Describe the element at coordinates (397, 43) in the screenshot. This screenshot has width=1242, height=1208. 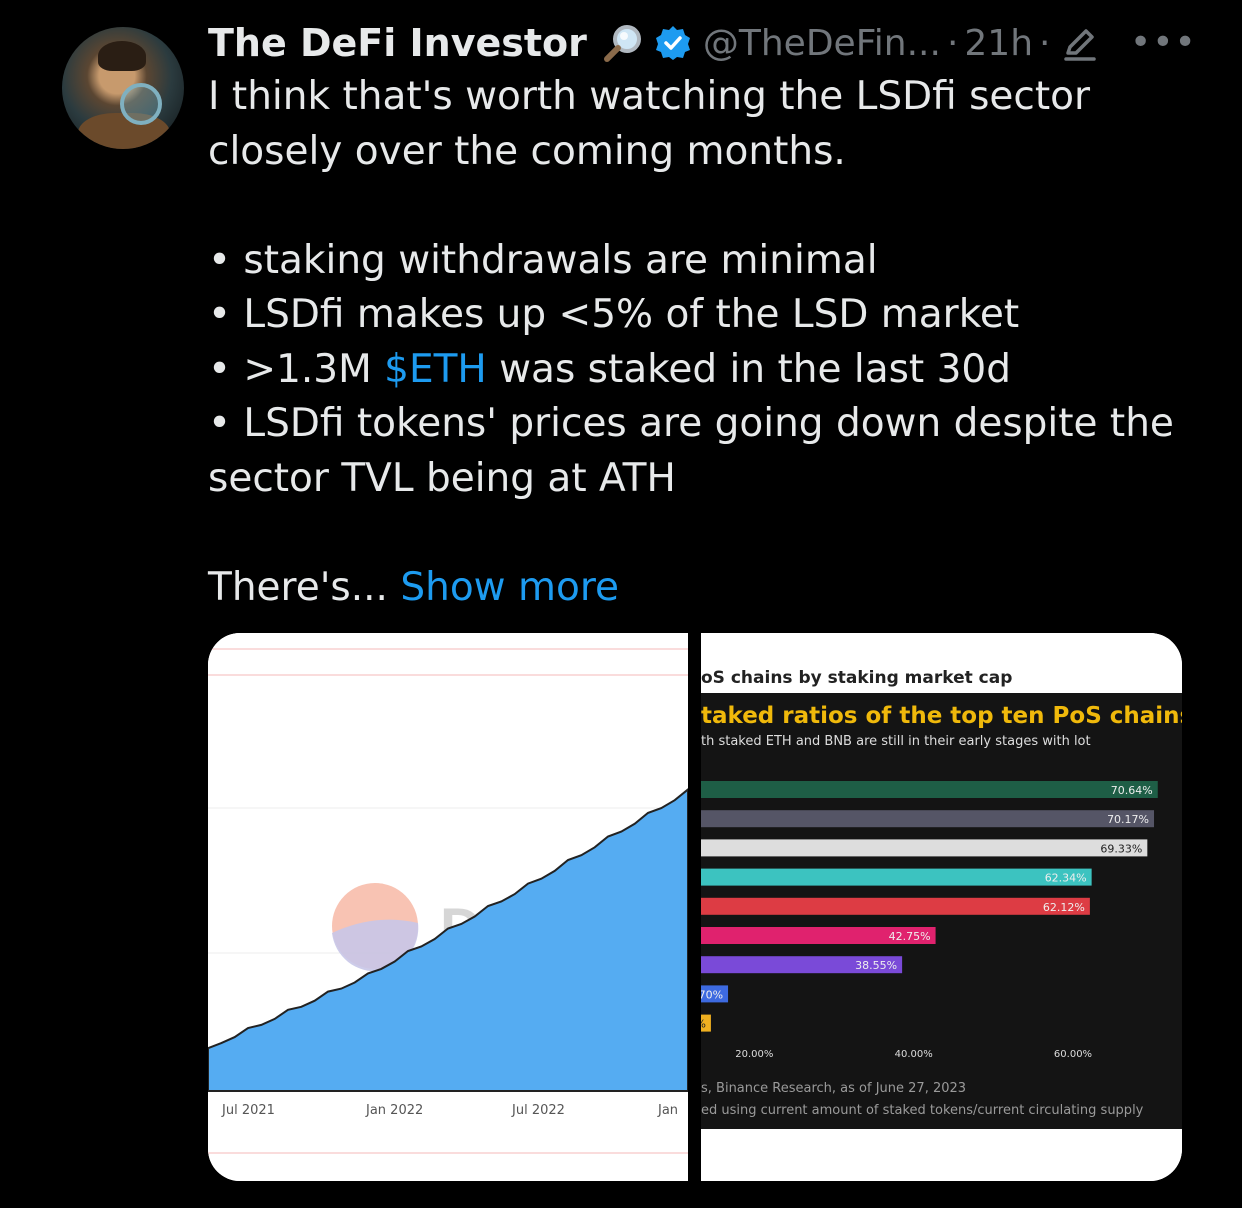
I see `author-name: The DeFi Investor` at that location.